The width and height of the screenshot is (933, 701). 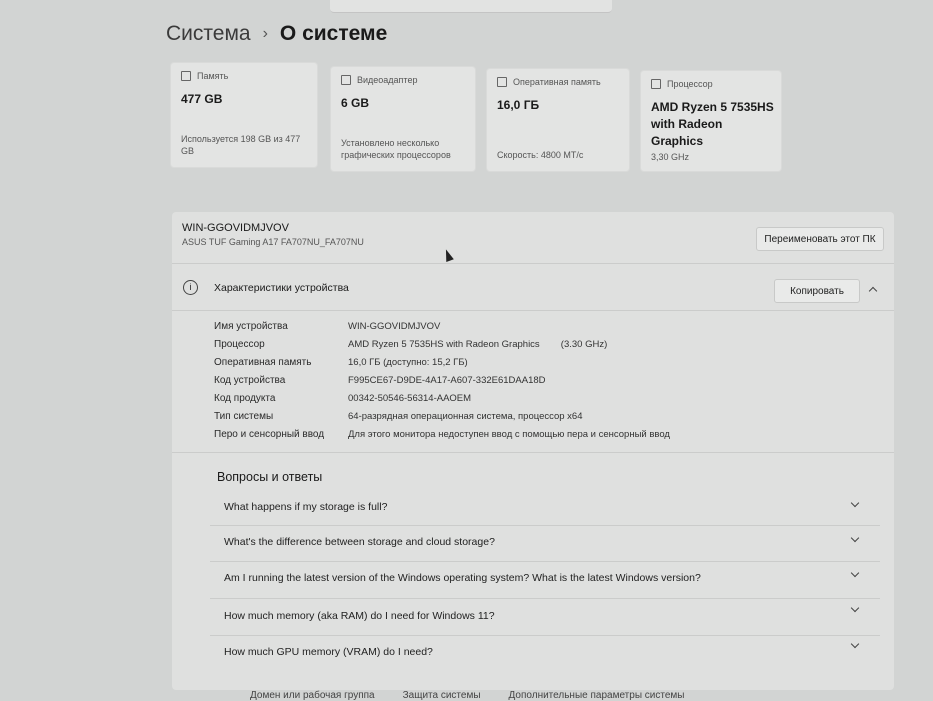 What do you see at coordinates (387, 80) in the screenshot?
I see `card-title: Видеоадаптер` at bounding box center [387, 80].